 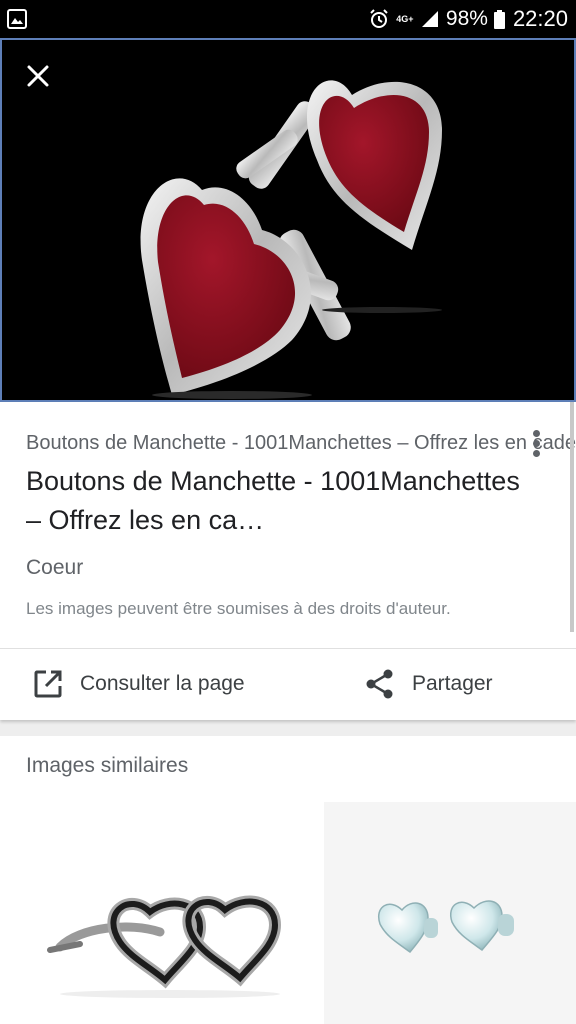 I want to click on double-heart-cufflink-image, so click(x=164, y=946).